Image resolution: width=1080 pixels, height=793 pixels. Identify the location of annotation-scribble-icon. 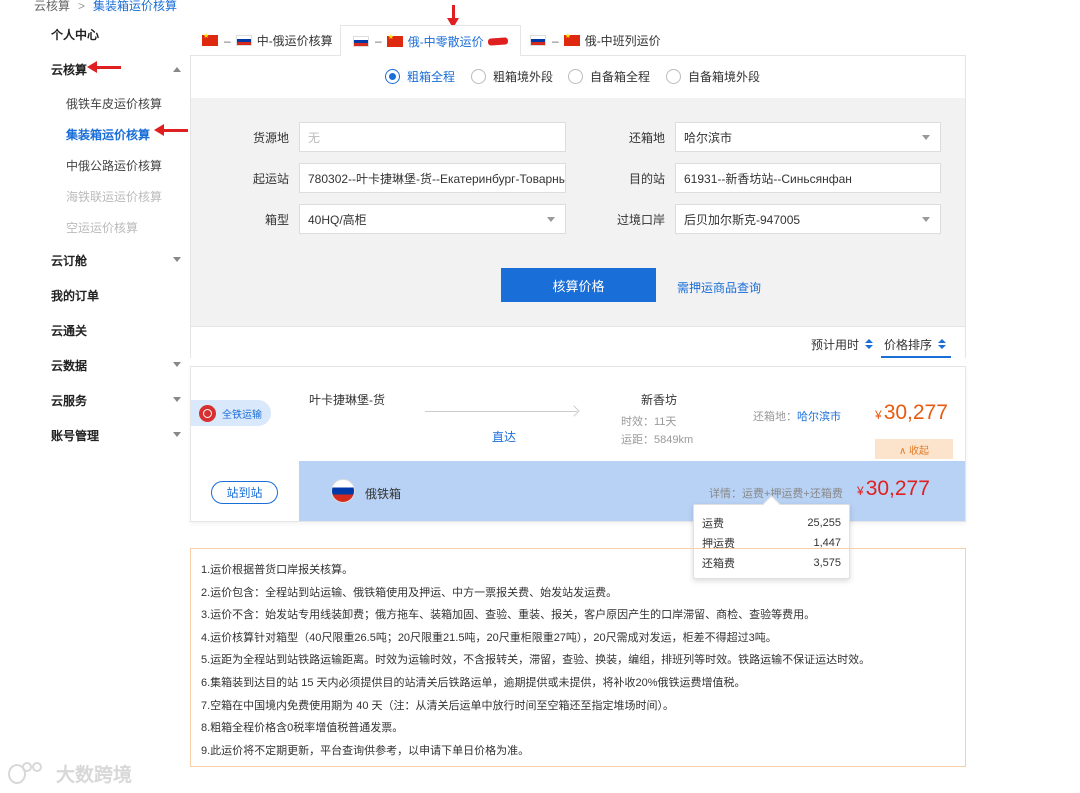
(497, 41).